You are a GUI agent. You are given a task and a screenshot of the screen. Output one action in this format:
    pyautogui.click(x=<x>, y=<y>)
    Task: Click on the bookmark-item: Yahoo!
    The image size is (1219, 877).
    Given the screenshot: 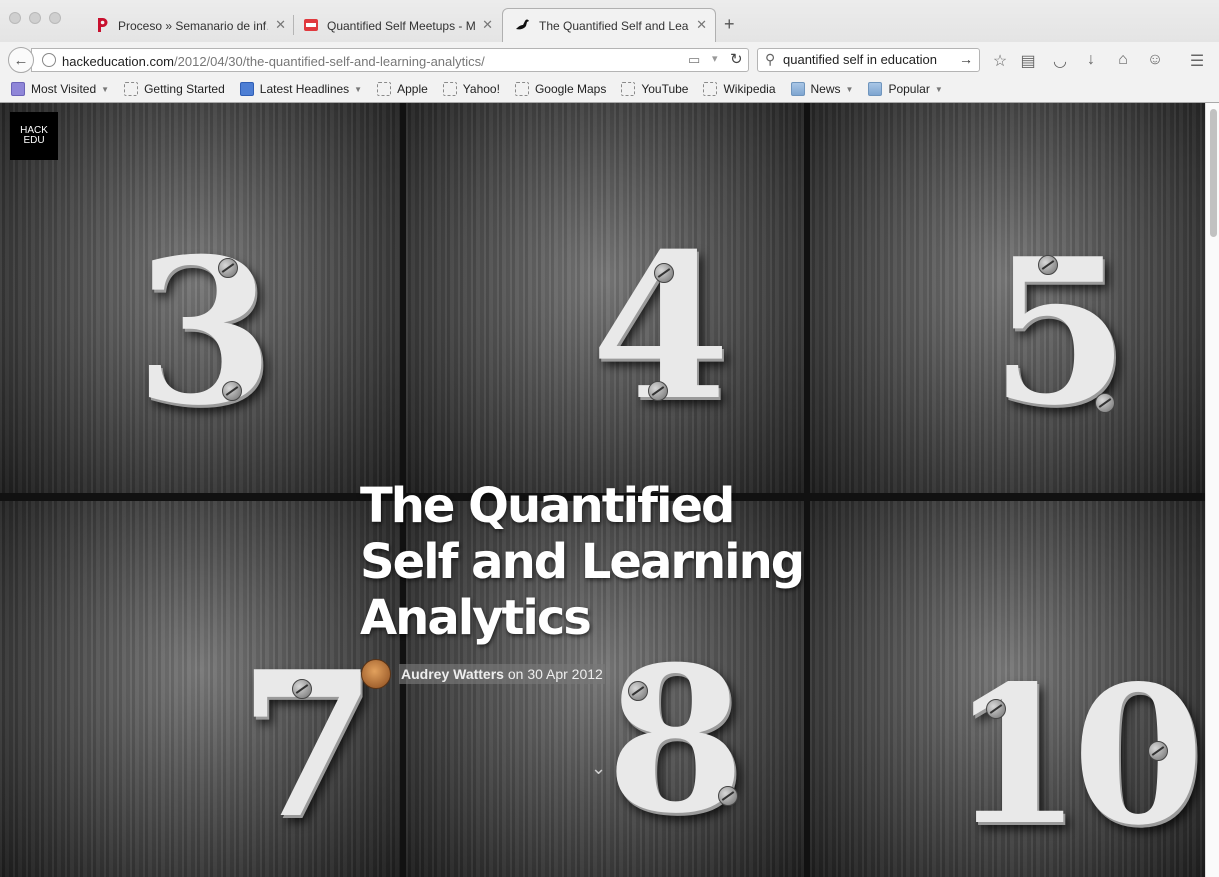 What is the action you would take?
    pyautogui.click(x=471, y=89)
    